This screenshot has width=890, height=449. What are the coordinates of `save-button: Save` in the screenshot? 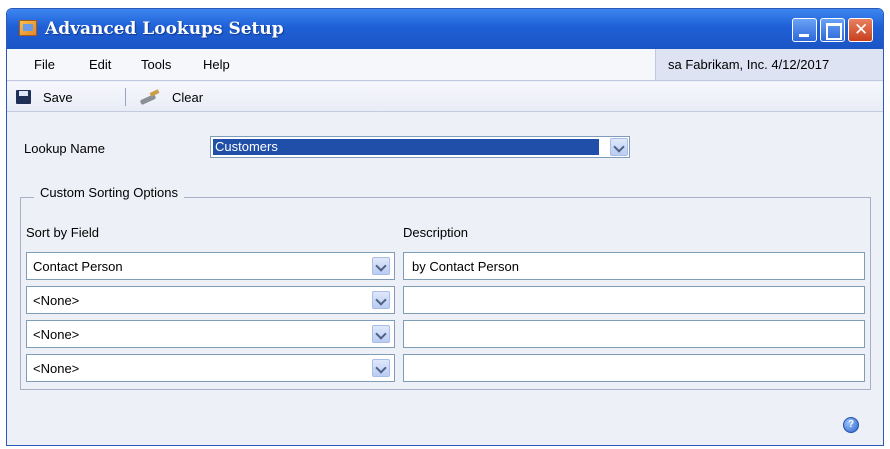 It's located at (44, 97).